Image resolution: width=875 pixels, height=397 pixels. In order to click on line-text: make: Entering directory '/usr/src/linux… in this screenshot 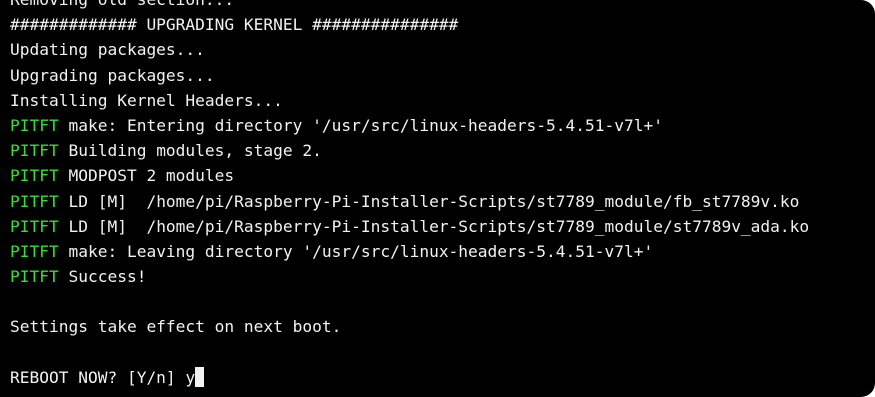, I will do `click(360, 125)`.